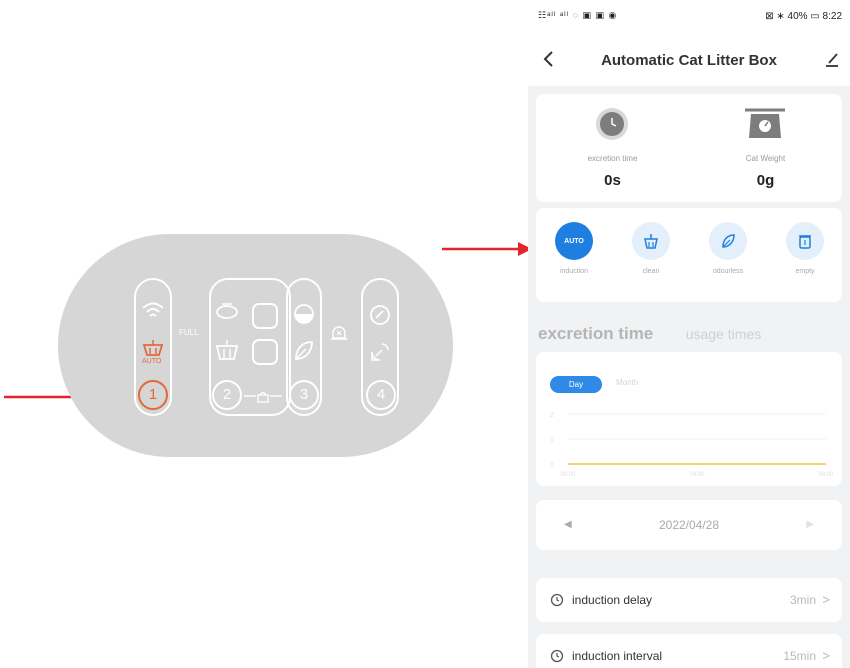 The height and width of the screenshot is (668, 850). I want to click on x-tick-label: 00:00, so click(568, 475).